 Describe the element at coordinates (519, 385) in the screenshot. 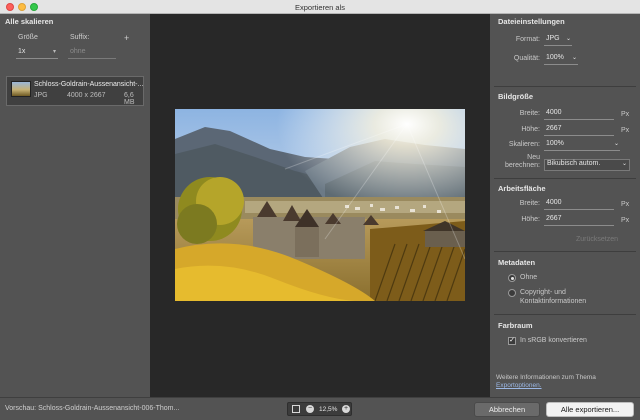

I see `export-options-link: Exportoptionen.` at that location.